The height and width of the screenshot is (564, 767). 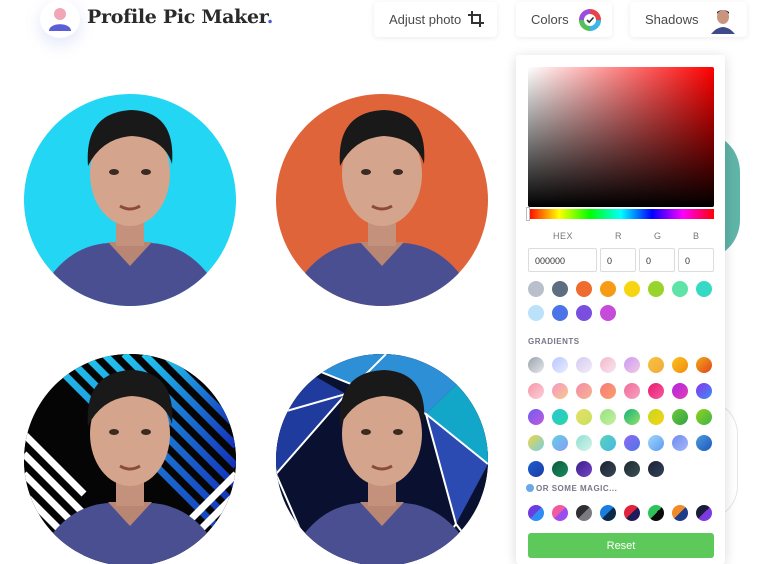 What do you see at coordinates (562, 260) in the screenshot?
I see `hex-input: 000000` at bounding box center [562, 260].